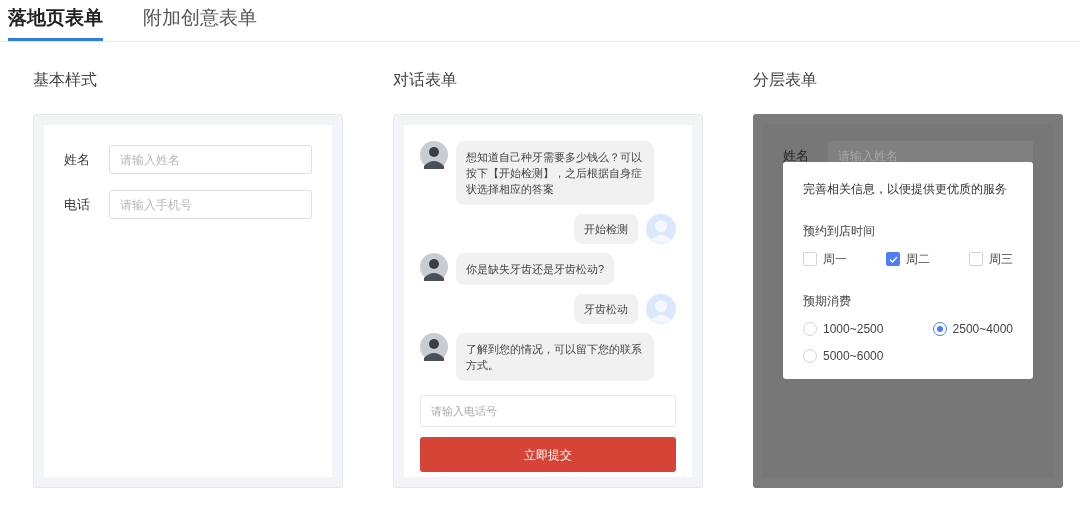  What do you see at coordinates (548, 454) in the screenshot?
I see `submit-button: 立即提交` at bounding box center [548, 454].